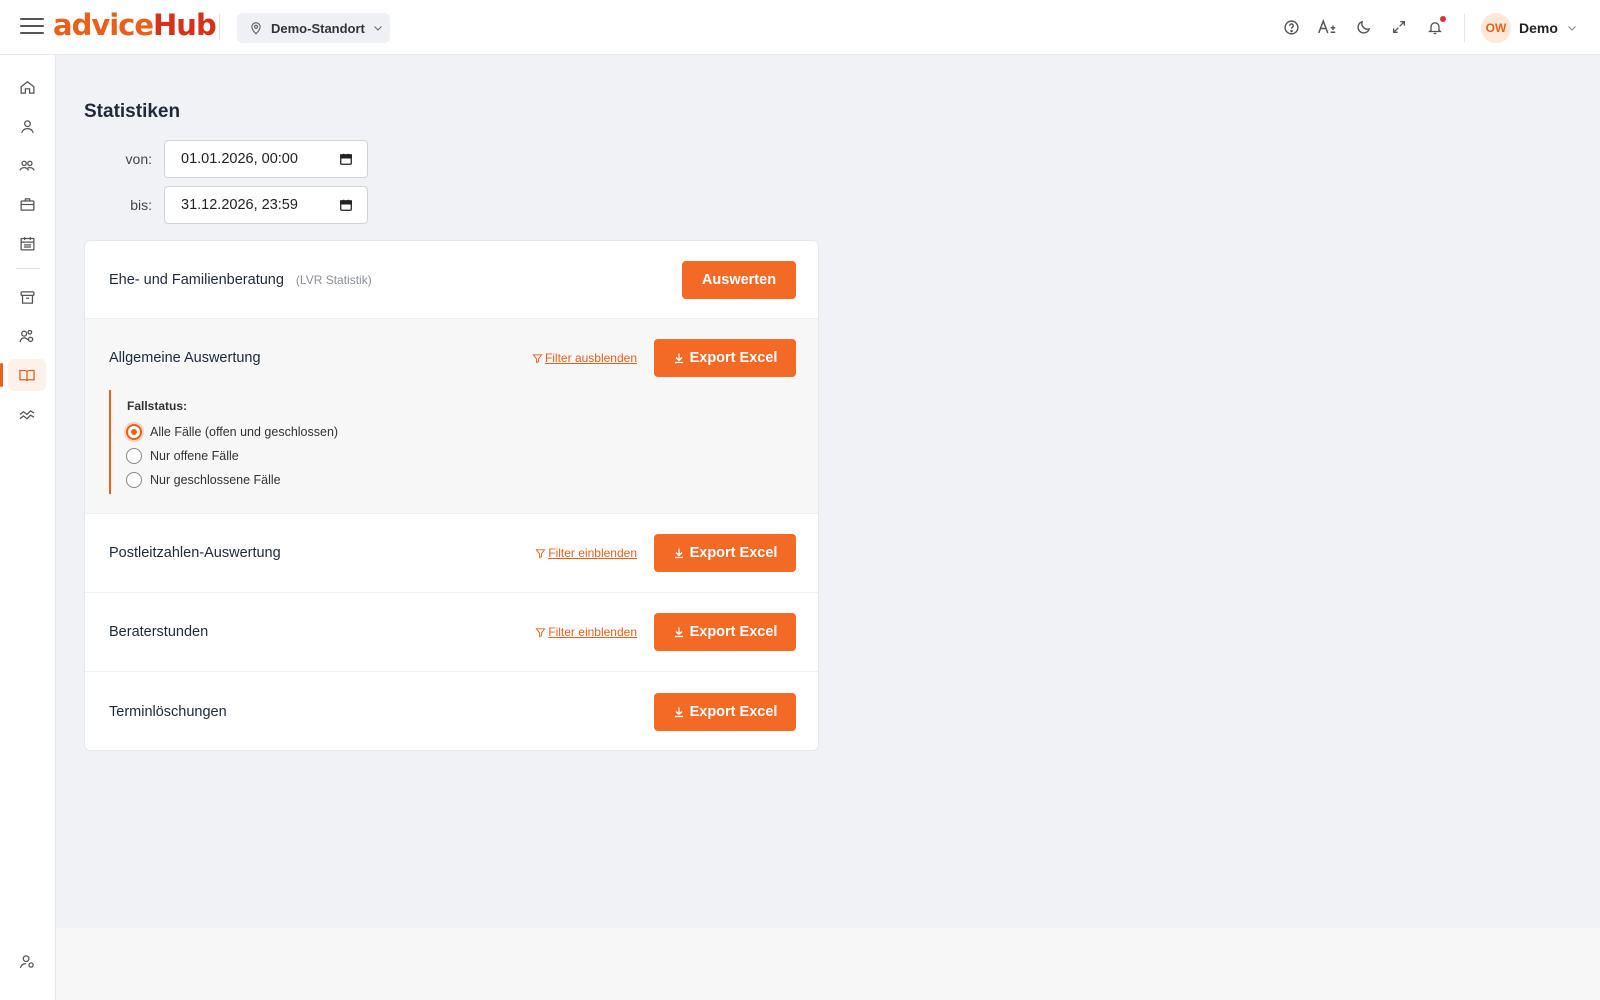  What do you see at coordinates (28, 268) in the screenshot?
I see `sidebar-divider` at bounding box center [28, 268].